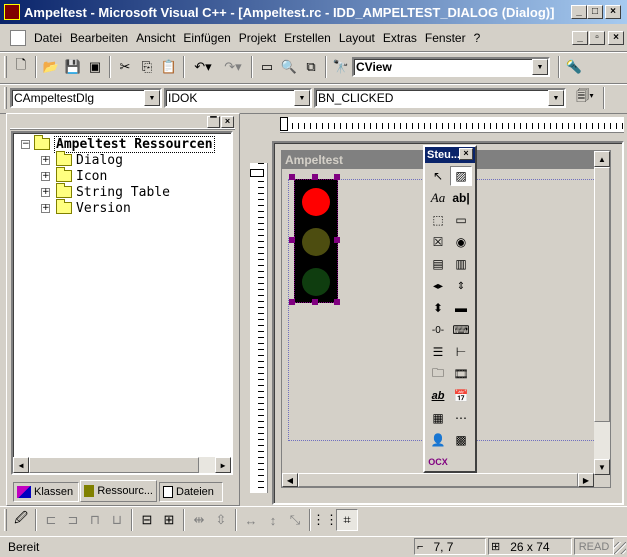 The image size is (627, 557). Describe the element at coordinates (307, 38) in the screenshot. I see `menu-erstellen: Erstellen` at that location.